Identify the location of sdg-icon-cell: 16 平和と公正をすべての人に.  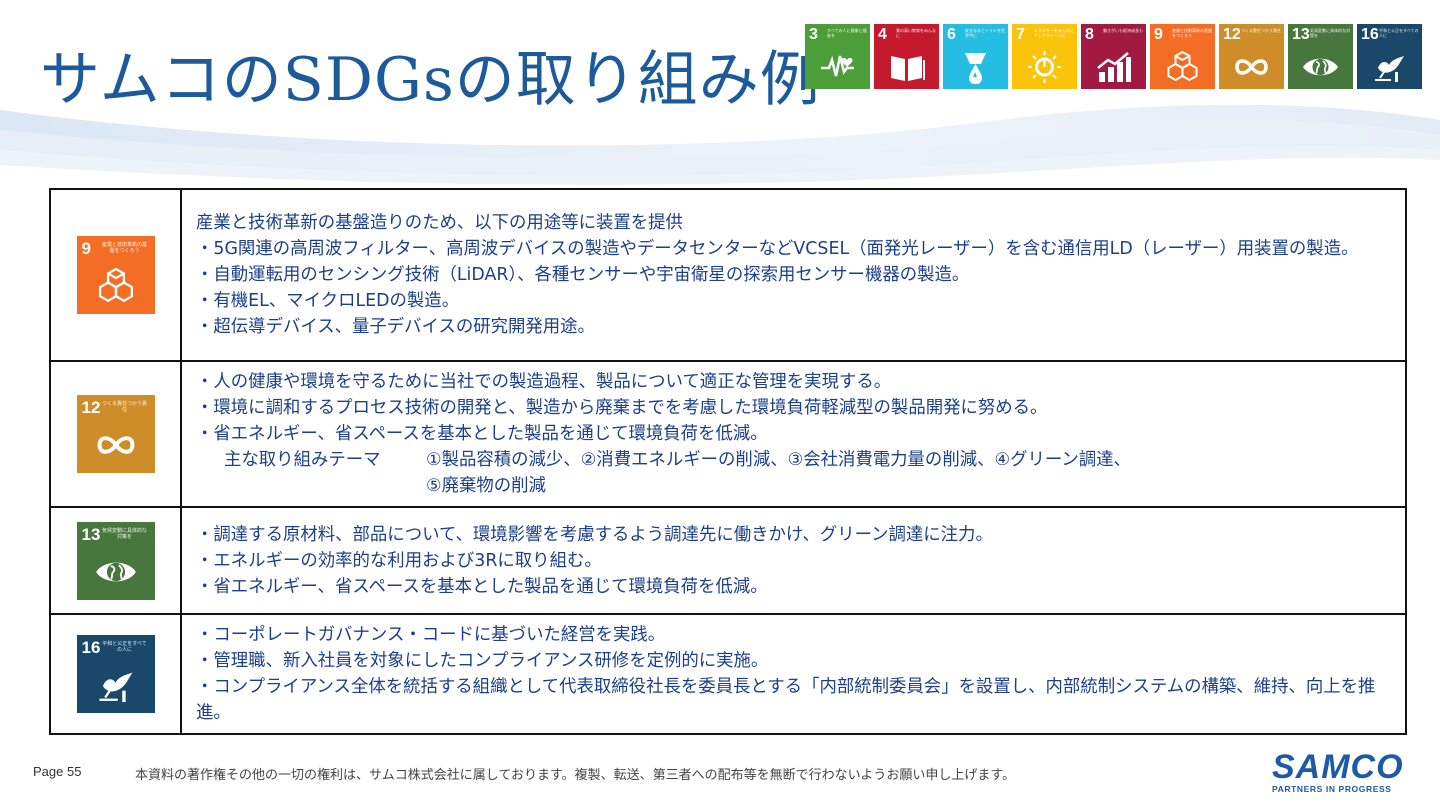
(115, 674).